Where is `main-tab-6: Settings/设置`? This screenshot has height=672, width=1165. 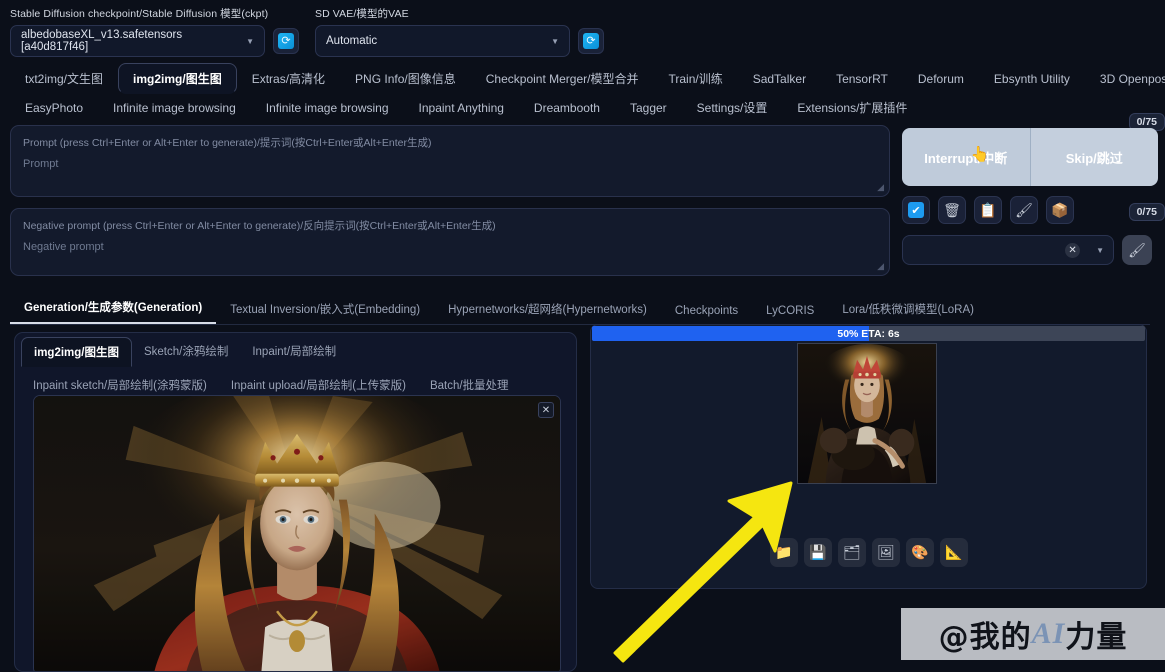 main-tab-6: Settings/设置 is located at coordinates (732, 107).